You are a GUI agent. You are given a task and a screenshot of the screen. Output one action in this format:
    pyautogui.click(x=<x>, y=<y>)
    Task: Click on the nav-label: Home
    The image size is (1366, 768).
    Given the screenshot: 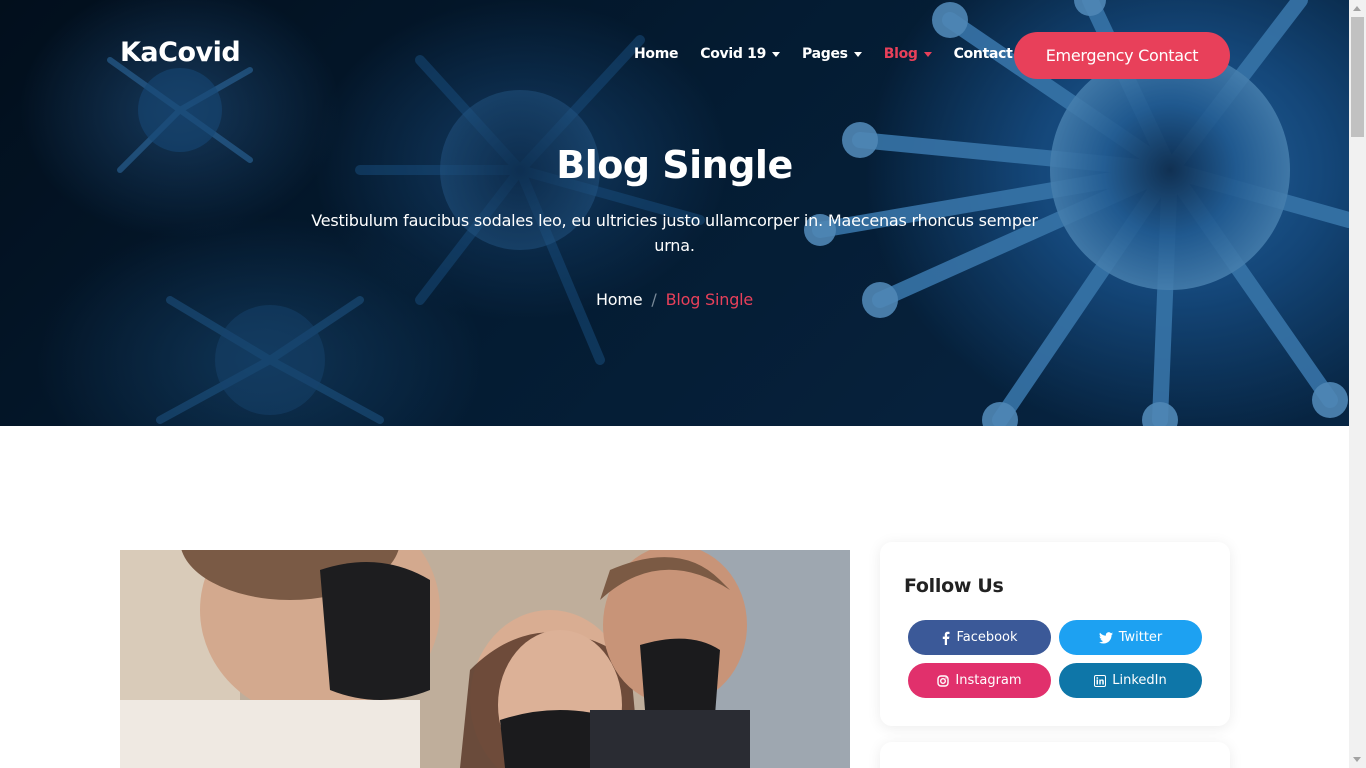 What is the action you would take?
    pyautogui.click(x=656, y=54)
    